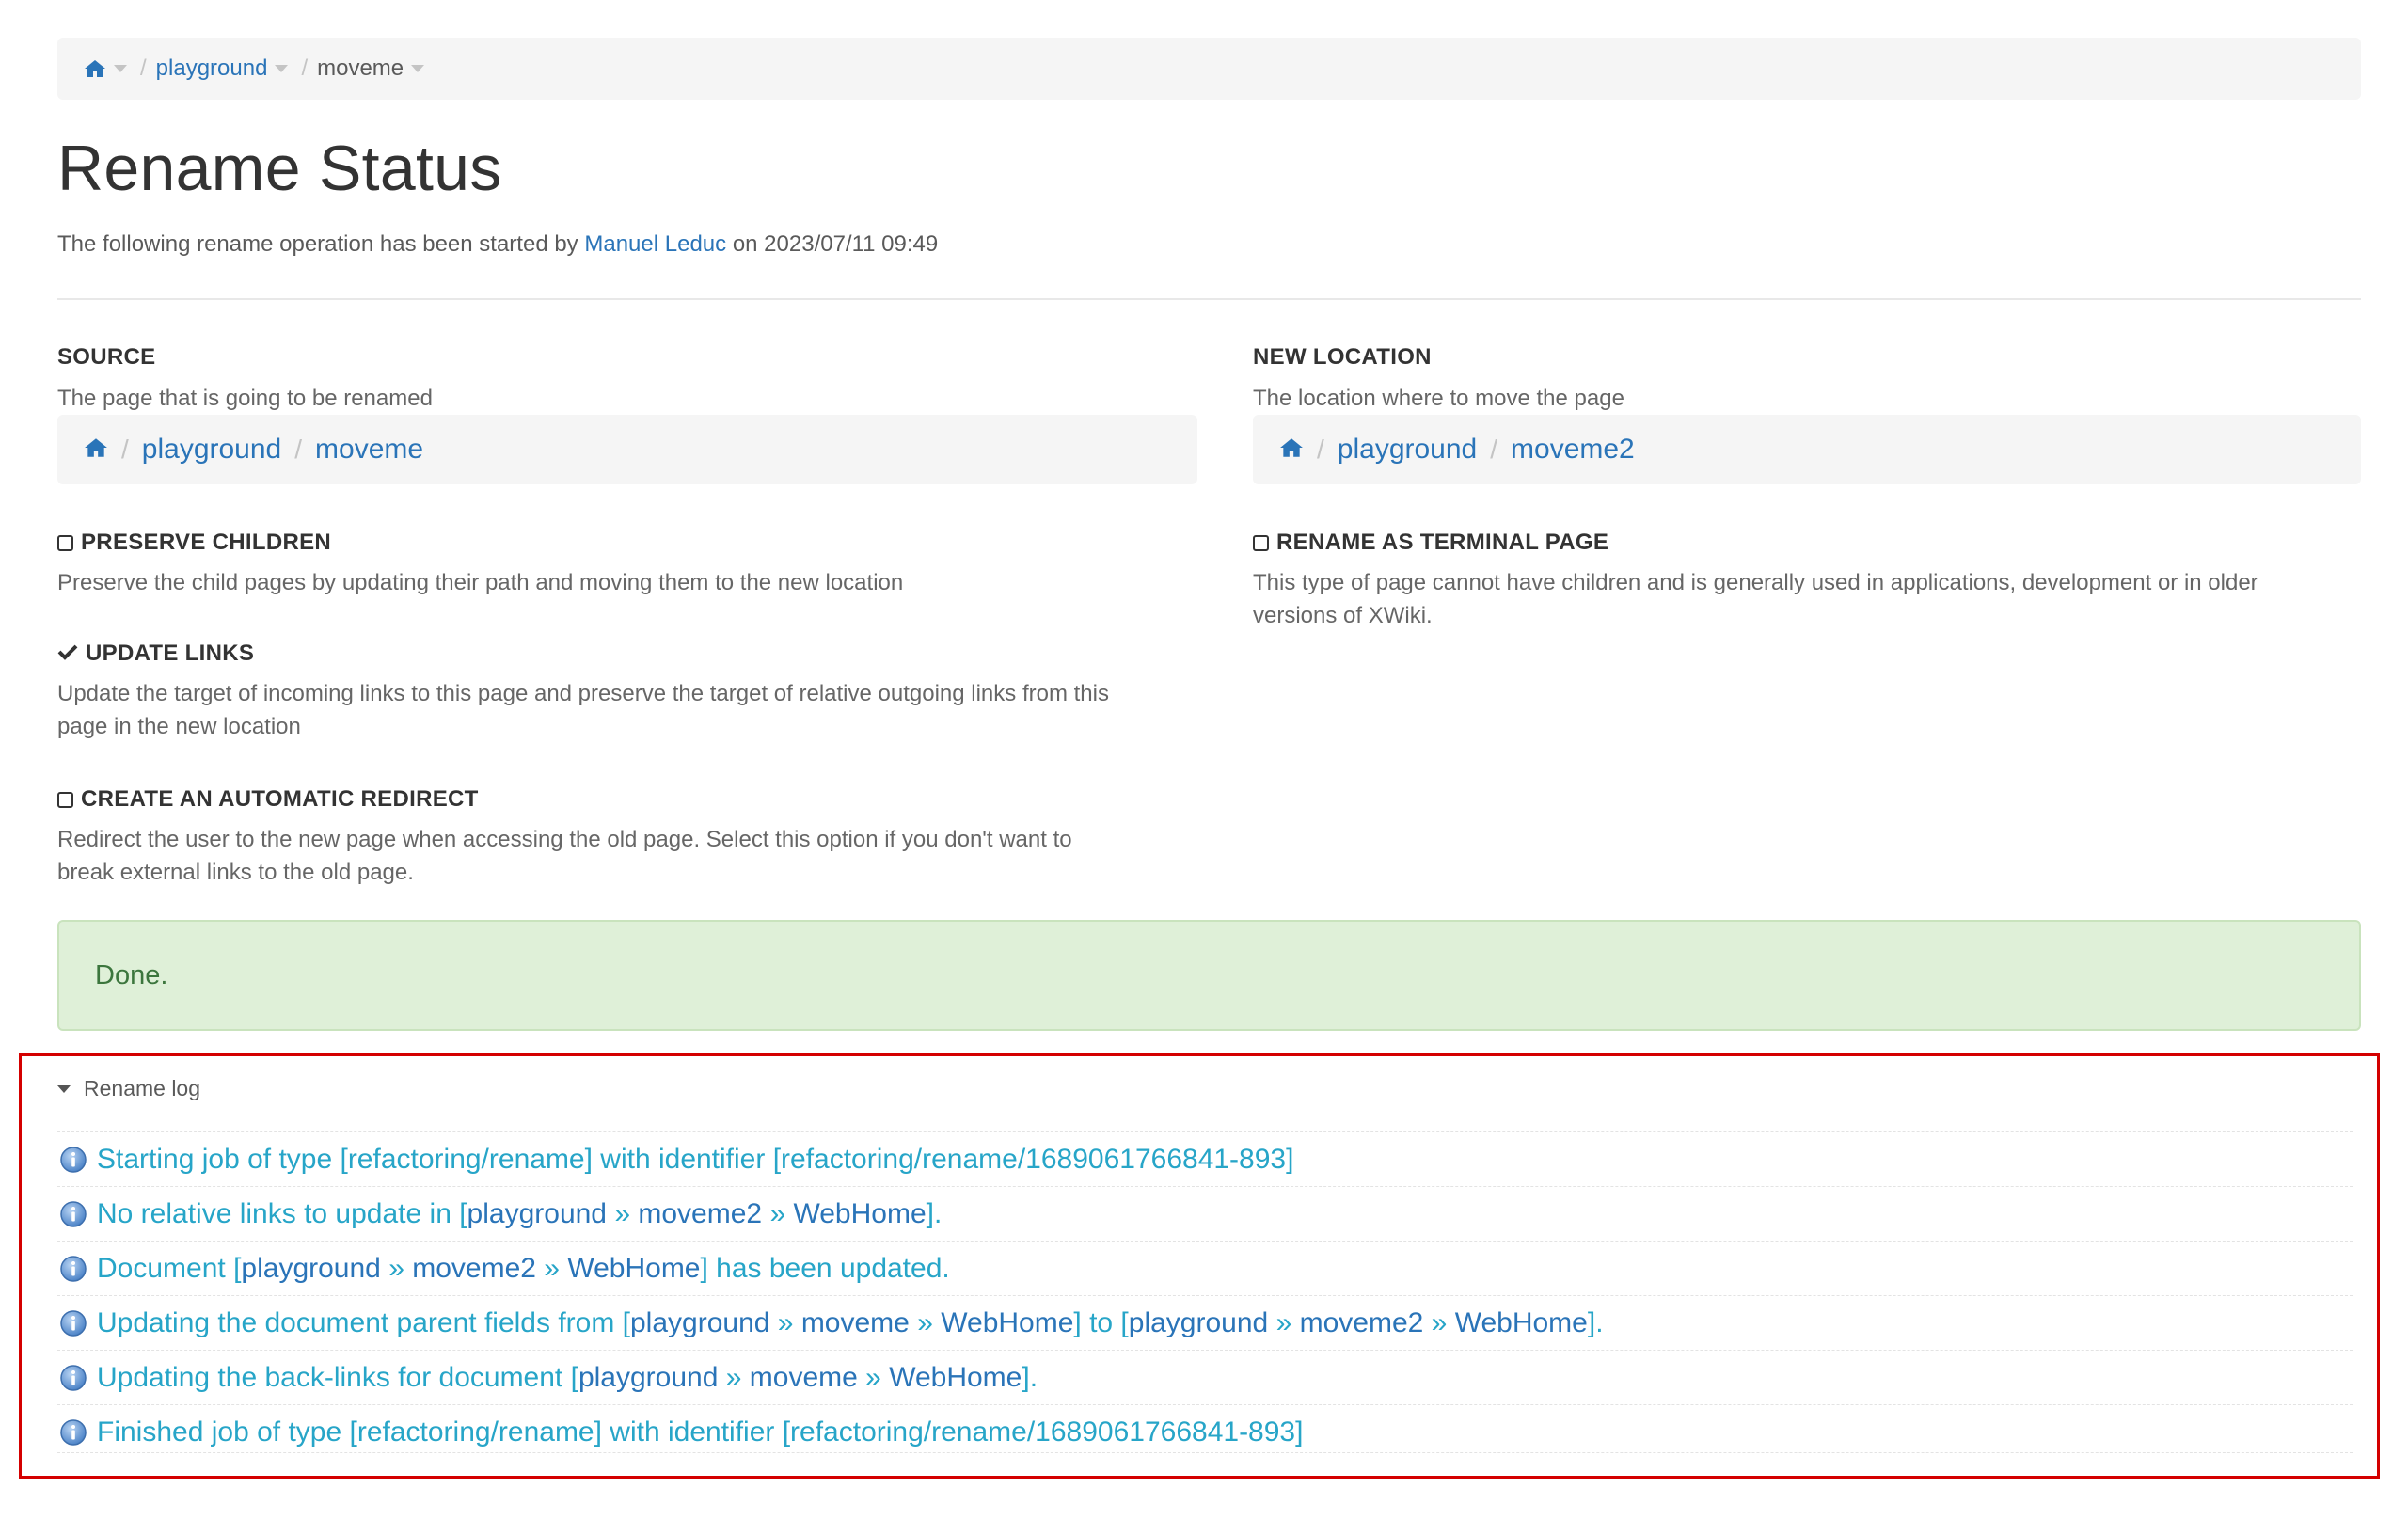 The width and height of the screenshot is (2408, 1519). What do you see at coordinates (64, 1088) in the screenshot?
I see `caret-down-icon` at bounding box center [64, 1088].